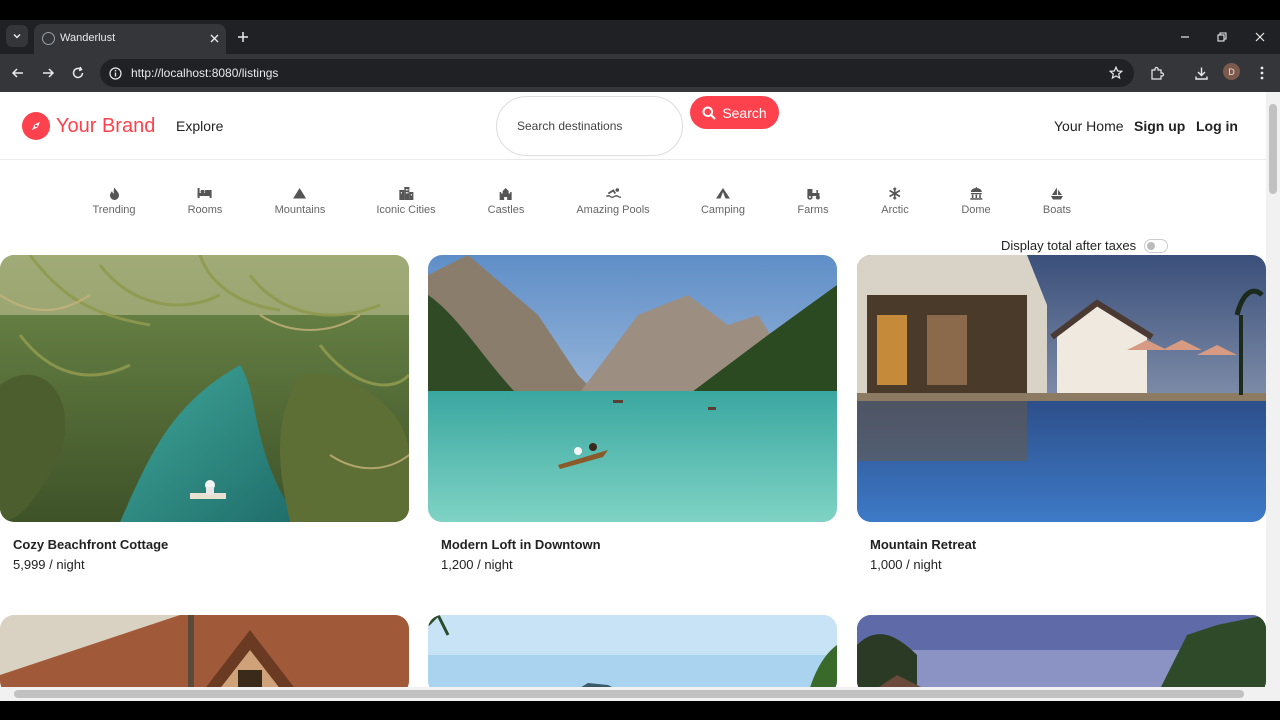 This screenshot has width=1280, height=720. I want to click on more-vertical-icon, so click(1262, 73).